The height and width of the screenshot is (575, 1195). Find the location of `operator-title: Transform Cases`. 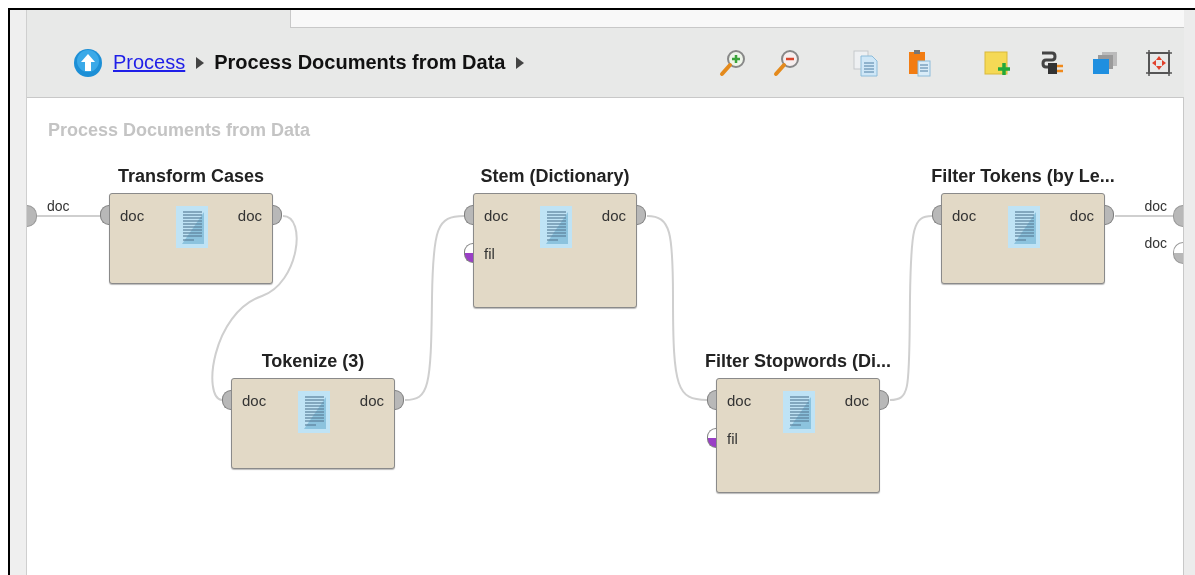

operator-title: Transform Cases is located at coordinates (191, 176).